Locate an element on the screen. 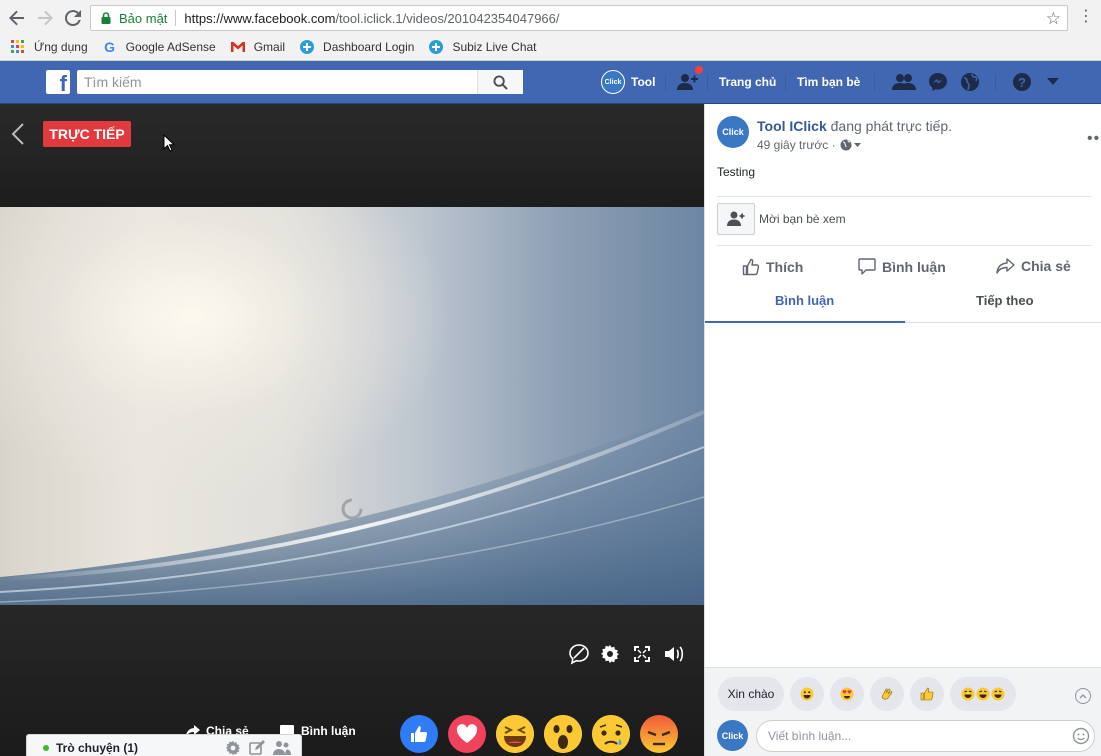 The image size is (1101, 756). bookmark-label: Subiz Live Chat is located at coordinates (494, 47).